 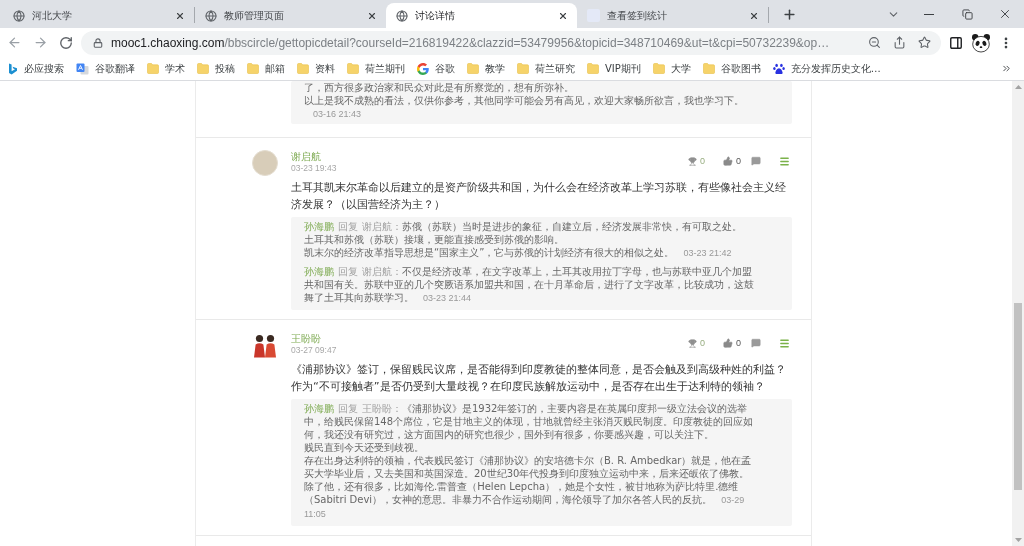 I want to click on scrollbar-track, so click(x=1018, y=313).